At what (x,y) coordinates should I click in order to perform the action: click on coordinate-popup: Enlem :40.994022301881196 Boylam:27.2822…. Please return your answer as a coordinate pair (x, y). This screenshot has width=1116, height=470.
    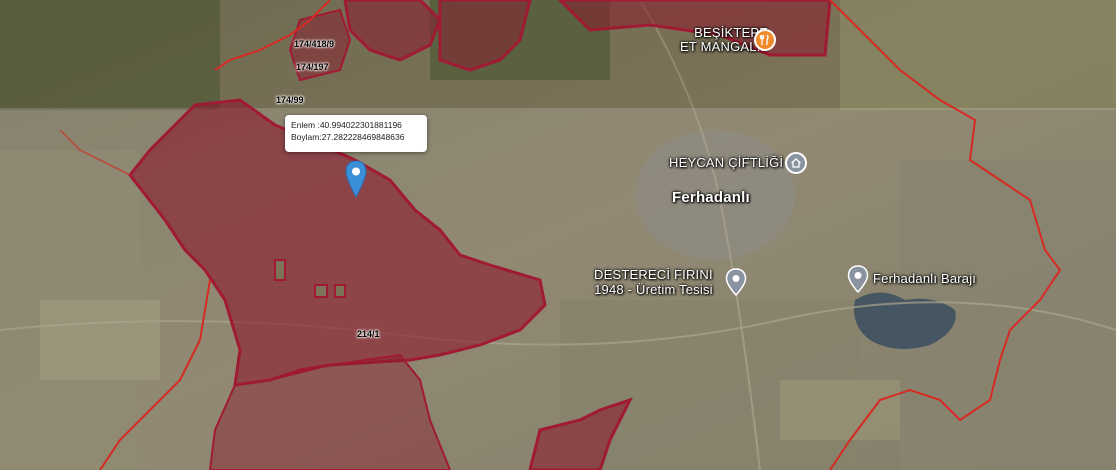
    Looking at the image, I should click on (356, 133).